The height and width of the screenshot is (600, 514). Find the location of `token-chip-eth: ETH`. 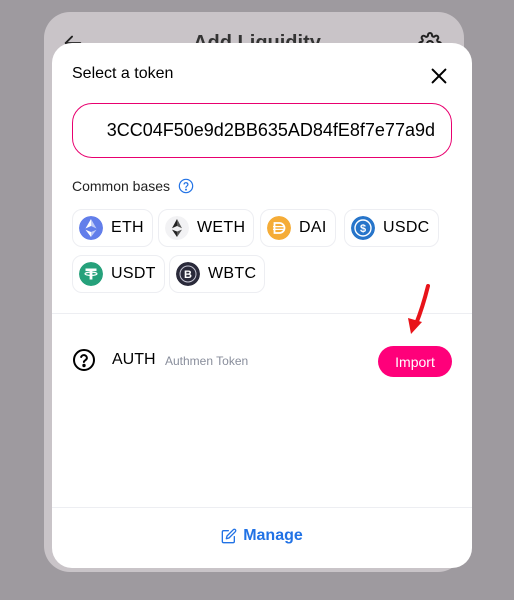

token-chip-eth: ETH is located at coordinates (112, 228).